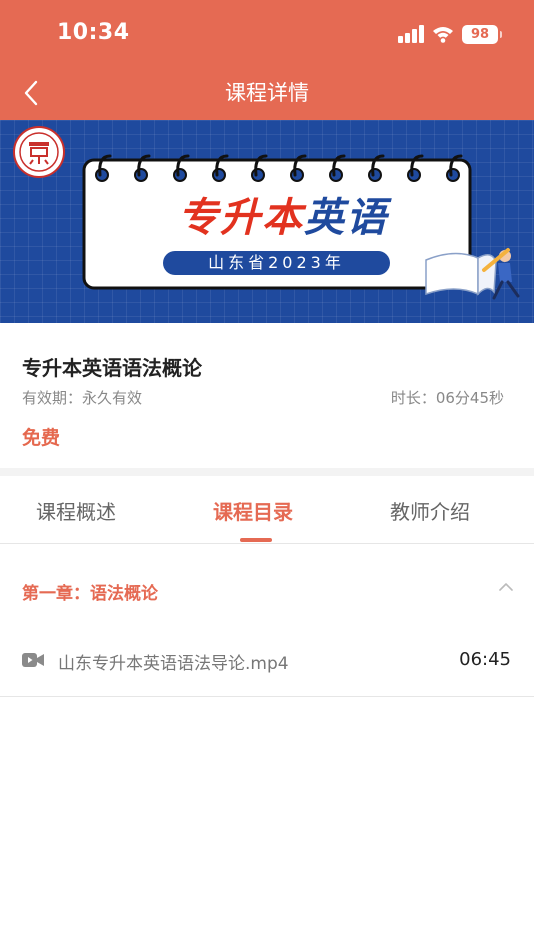 This screenshot has width=534, height=950. I want to click on battery-icon: 98, so click(482, 34).